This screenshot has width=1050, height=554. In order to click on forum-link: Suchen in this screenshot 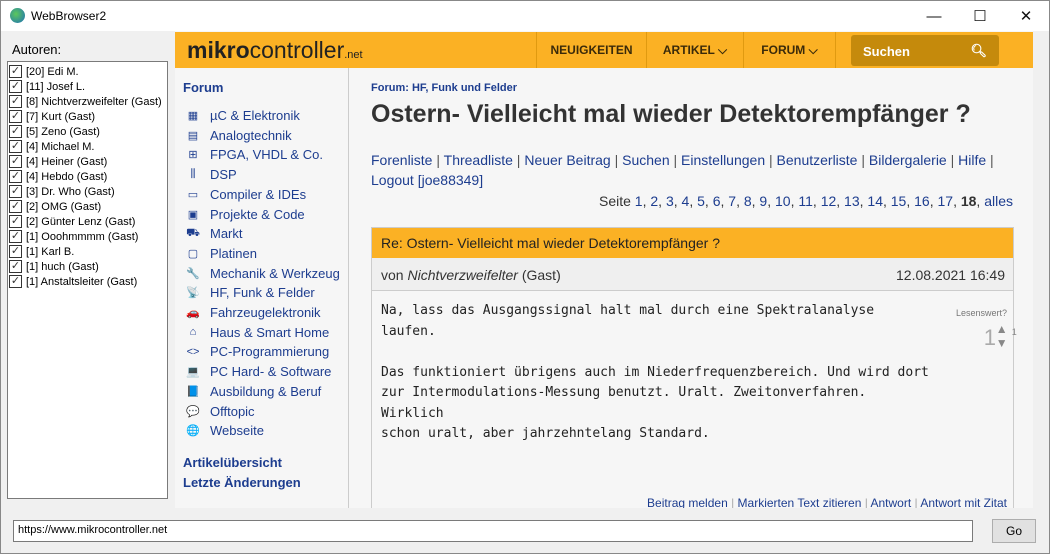, I will do `click(645, 160)`.